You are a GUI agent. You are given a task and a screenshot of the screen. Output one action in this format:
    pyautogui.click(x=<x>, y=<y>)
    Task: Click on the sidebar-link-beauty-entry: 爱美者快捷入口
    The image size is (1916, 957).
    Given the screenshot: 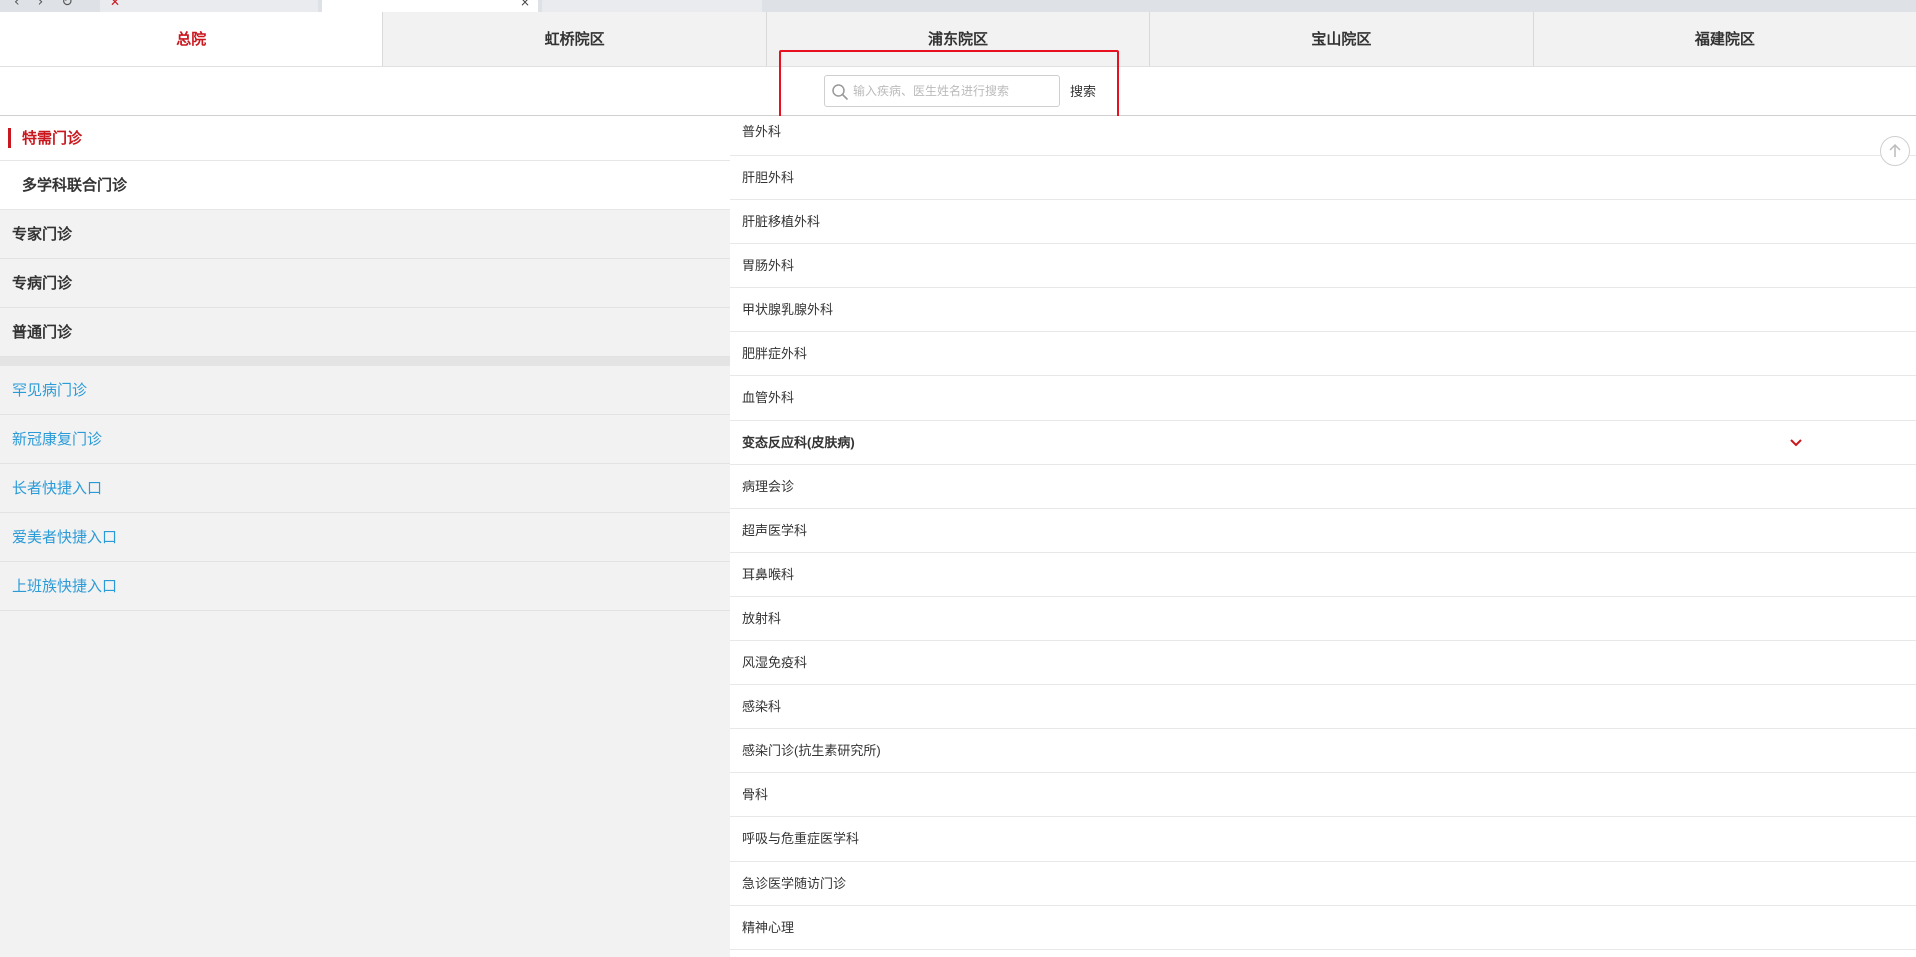 What is the action you would take?
    pyautogui.click(x=365, y=537)
    